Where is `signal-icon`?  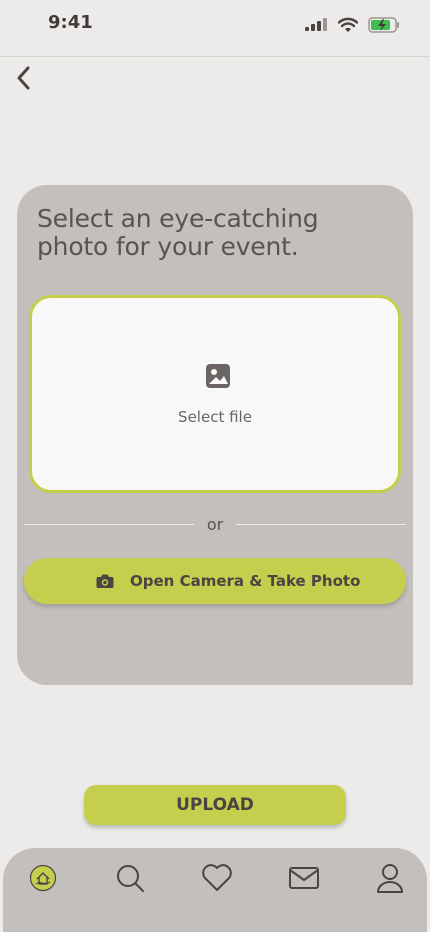 signal-icon is located at coordinates (316, 24).